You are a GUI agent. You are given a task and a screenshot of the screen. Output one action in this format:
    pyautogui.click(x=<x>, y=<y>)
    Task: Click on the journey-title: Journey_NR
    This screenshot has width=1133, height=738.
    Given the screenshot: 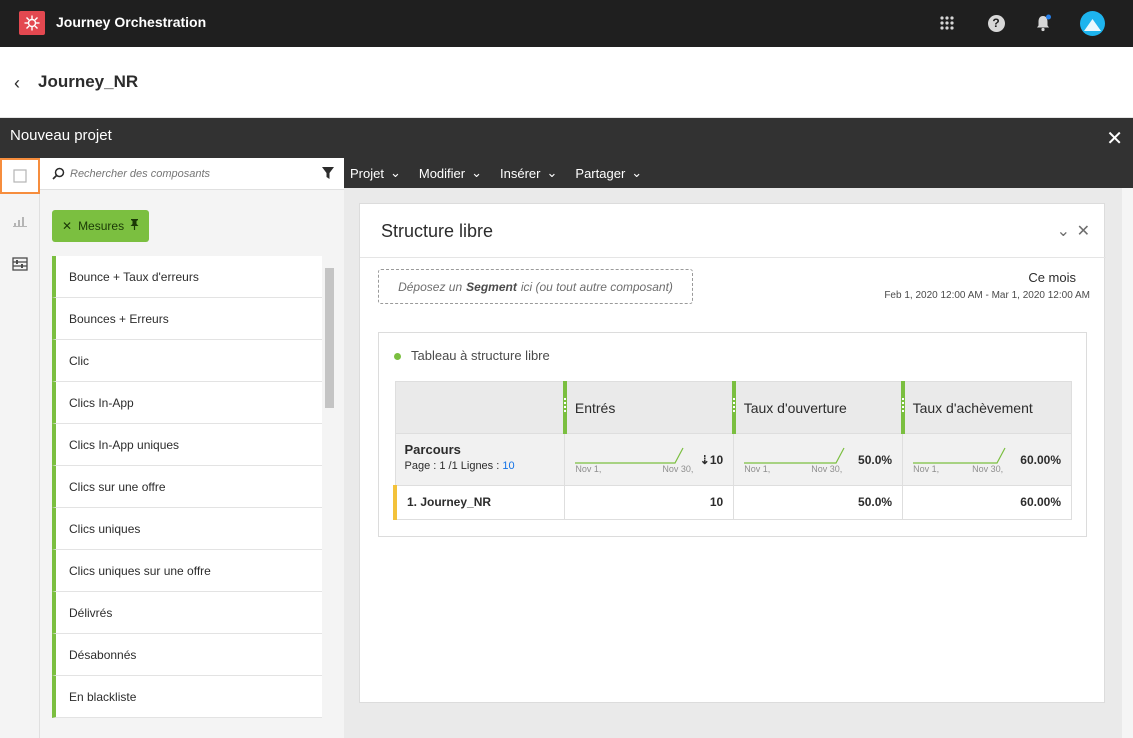 What is the action you would take?
    pyautogui.click(x=88, y=81)
    